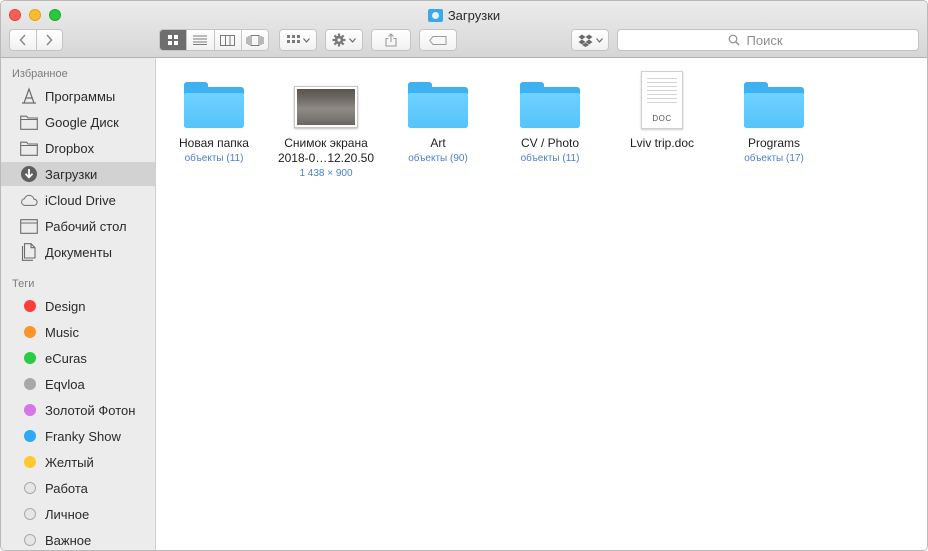 The height and width of the screenshot is (551, 928). What do you see at coordinates (293, 39) in the screenshot?
I see `arrange-grid-icon` at bounding box center [293, 39].